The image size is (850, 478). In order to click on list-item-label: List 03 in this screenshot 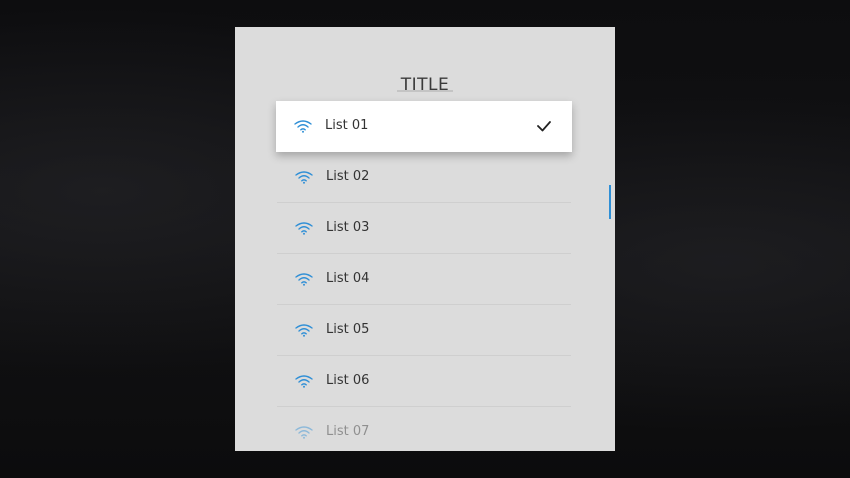, I will do `click(348, 227)`.